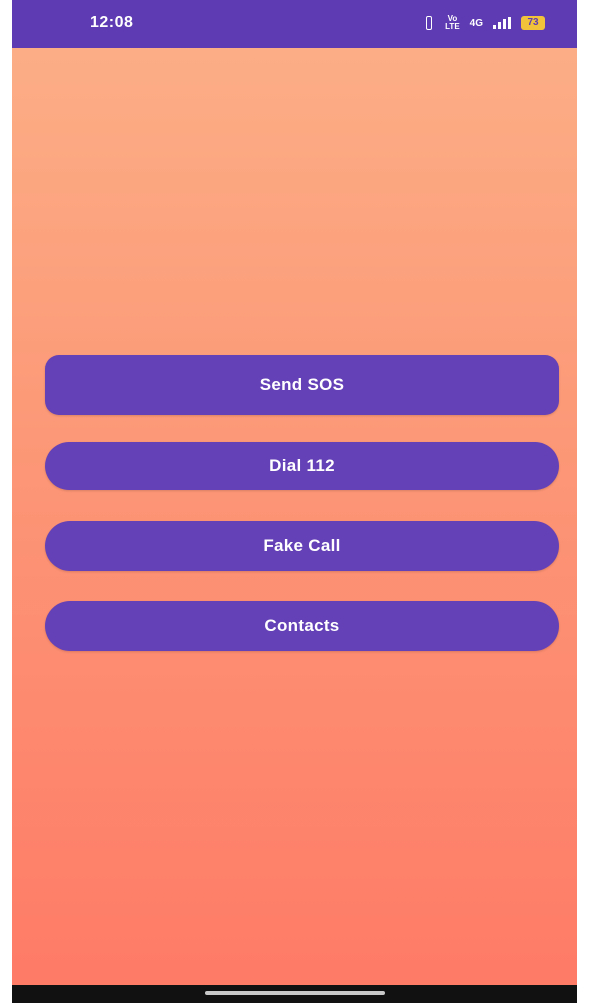  What do you see at coordinates (452, 26) in the screenshot?
I see `volte-bottom-label: LTE` at bounding box center [452, 26].